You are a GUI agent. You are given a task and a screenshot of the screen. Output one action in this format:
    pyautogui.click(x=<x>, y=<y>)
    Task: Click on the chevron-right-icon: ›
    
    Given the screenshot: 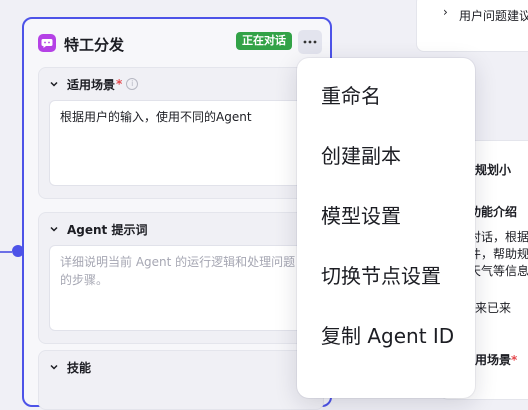 What is the action you would take?
    pyautogui.click(x=445, y=12)
    